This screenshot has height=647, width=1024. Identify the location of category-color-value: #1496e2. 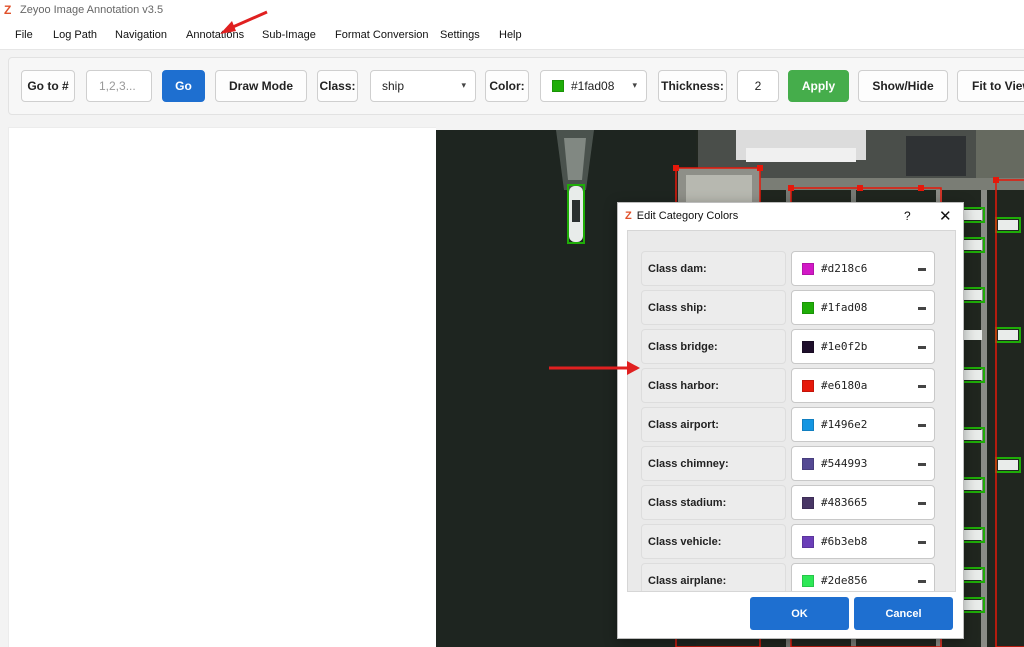
(844, 424).